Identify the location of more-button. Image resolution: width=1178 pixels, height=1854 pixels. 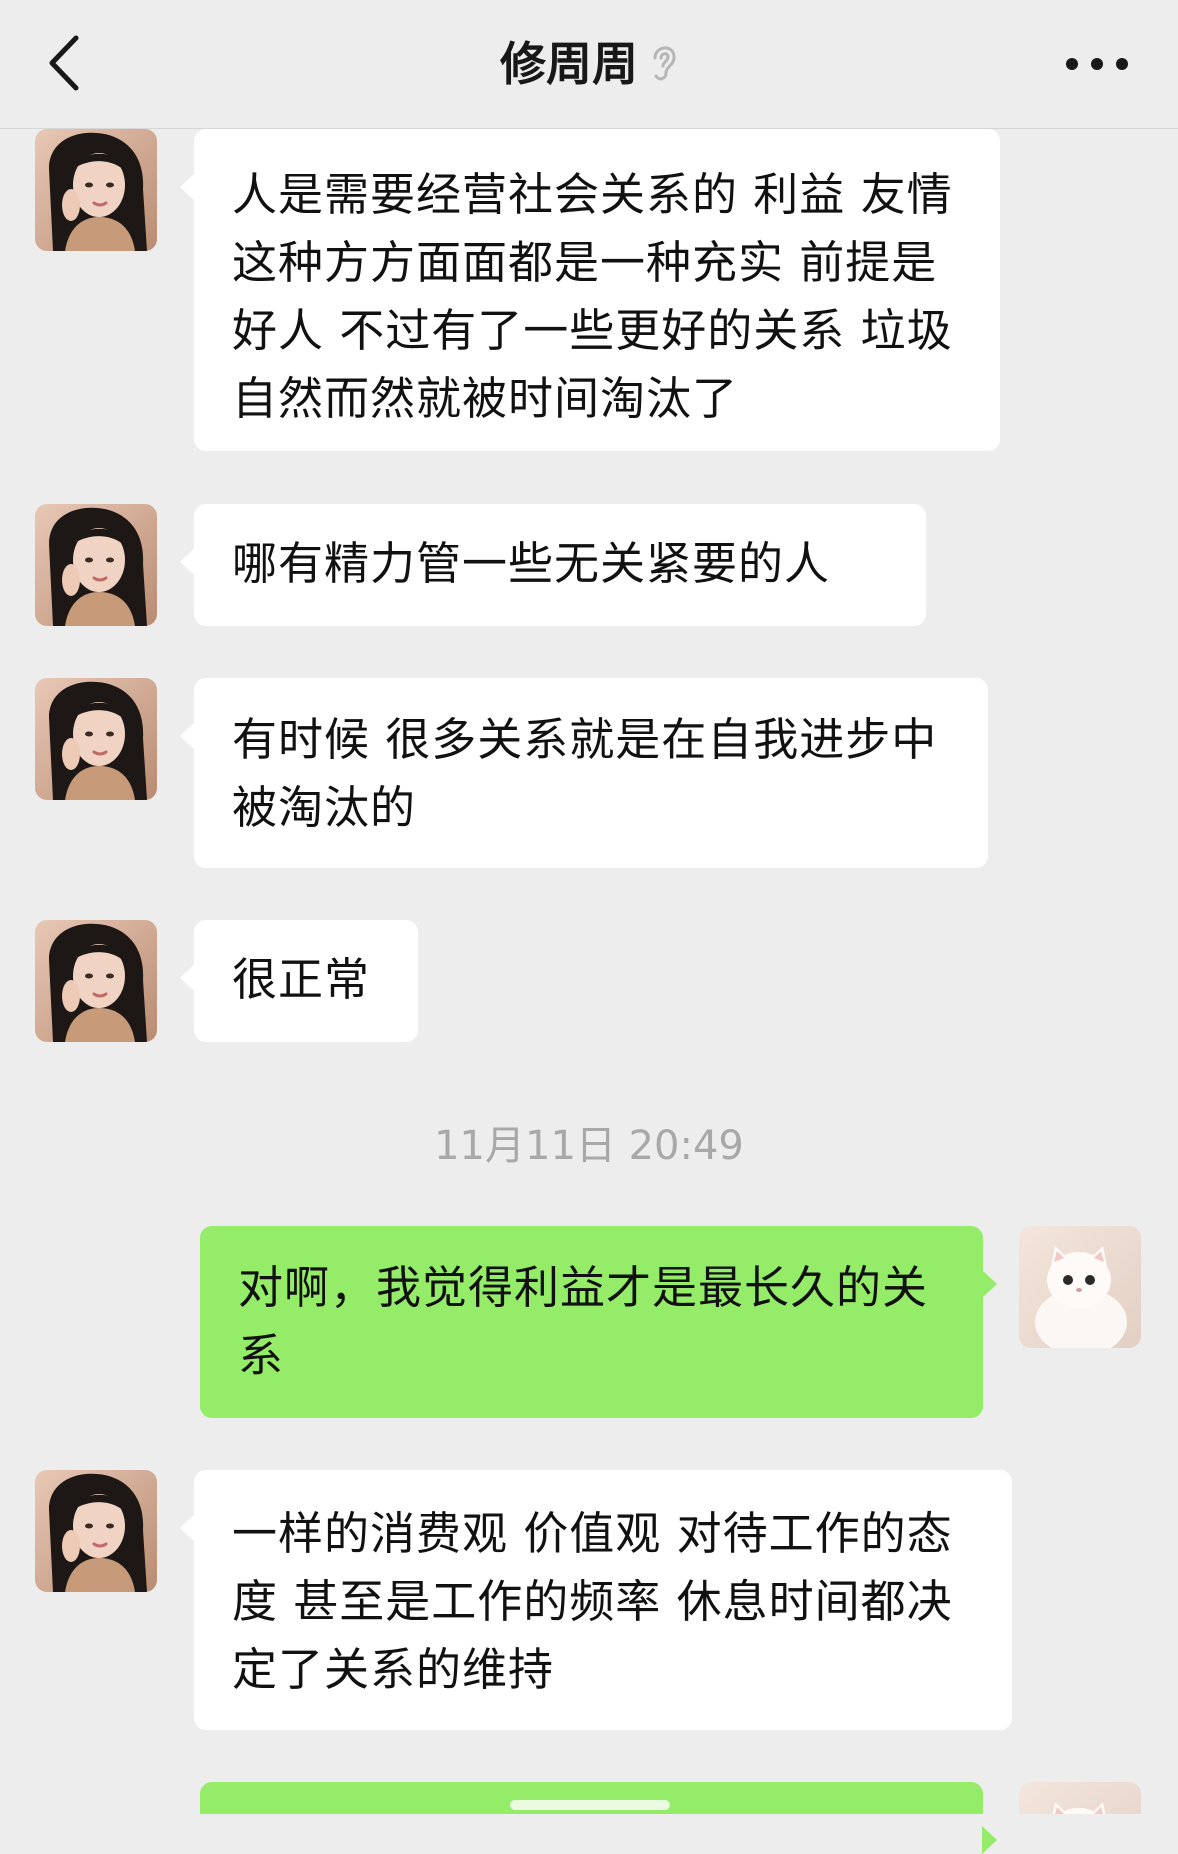
(1097, 64).